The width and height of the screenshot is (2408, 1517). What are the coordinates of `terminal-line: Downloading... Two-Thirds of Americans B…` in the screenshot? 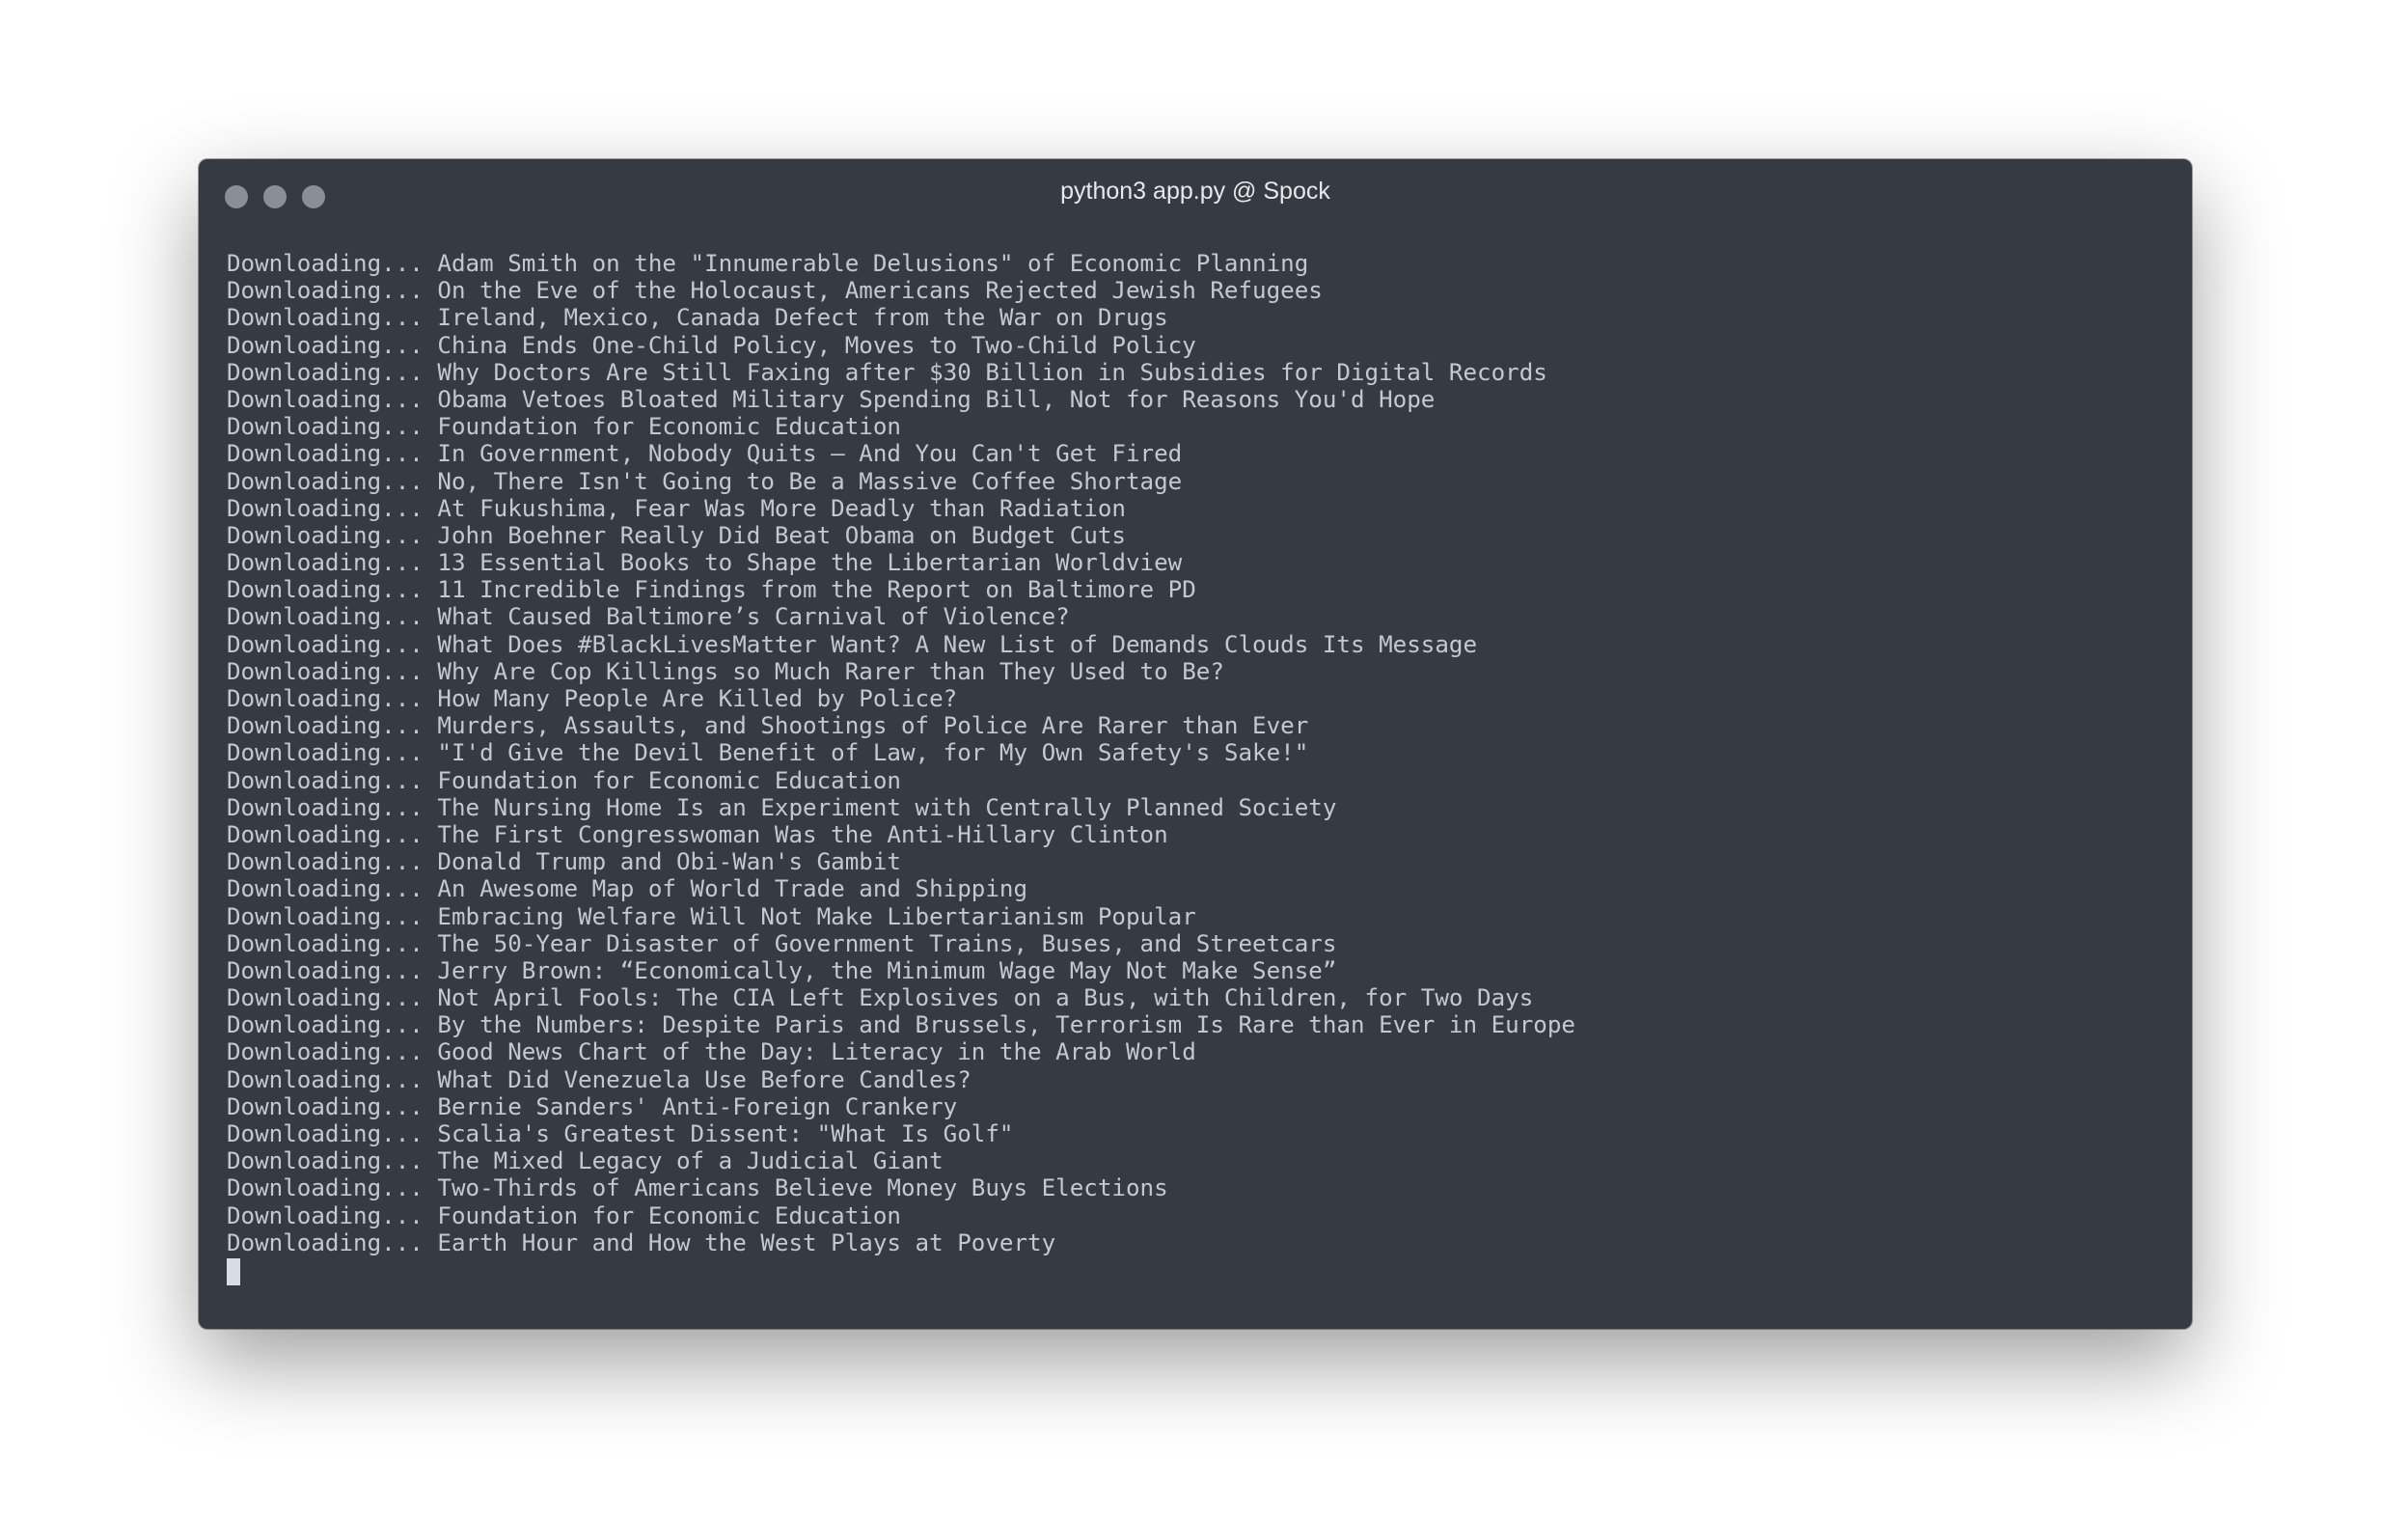 It's located at (697, 1188).